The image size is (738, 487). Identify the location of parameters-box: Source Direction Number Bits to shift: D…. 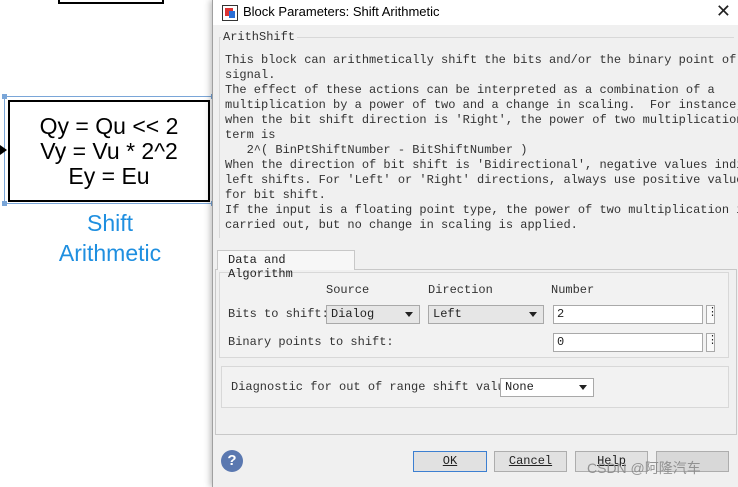
(474, 315).